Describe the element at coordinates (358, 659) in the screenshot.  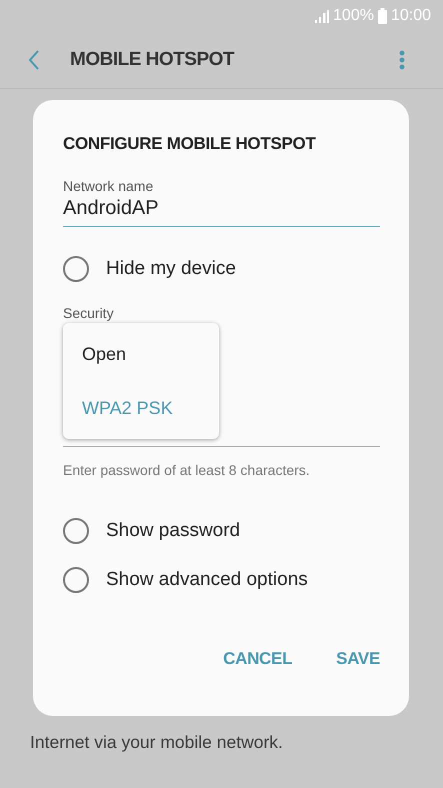
I see `dialog-button: SAVE` at that location.